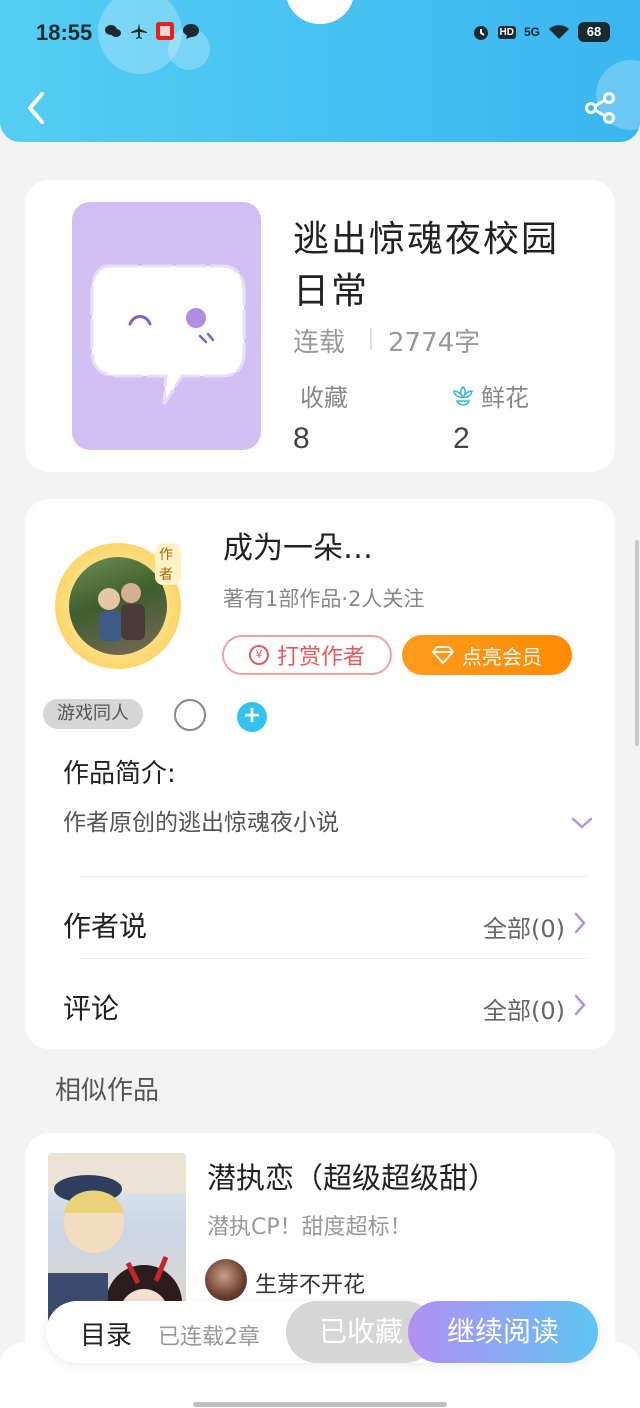 Image resolution: width=640 pixels, height=1408 pixels. What do you see at coordinates (201, 823) in the screenshot?
I see `intro-text: 作者原创的逃出惊魂夜小说` at bounding box center [201, 823].